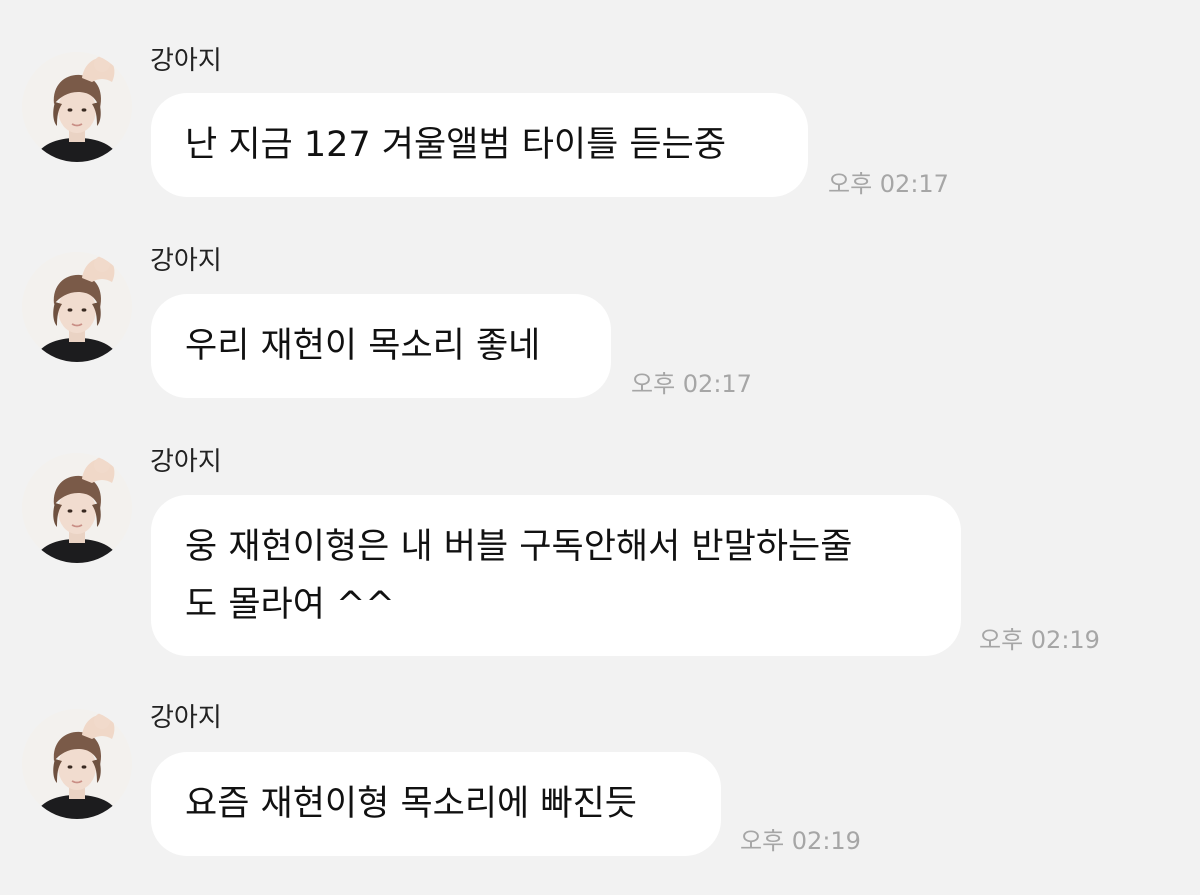 This screenshot has height=895, width=1200. Describe the element at coordinates (456, 145) in the screenshot. I see `message-text: 난 지금 127 겨울앨범 타이틀 듣는중` at that location.